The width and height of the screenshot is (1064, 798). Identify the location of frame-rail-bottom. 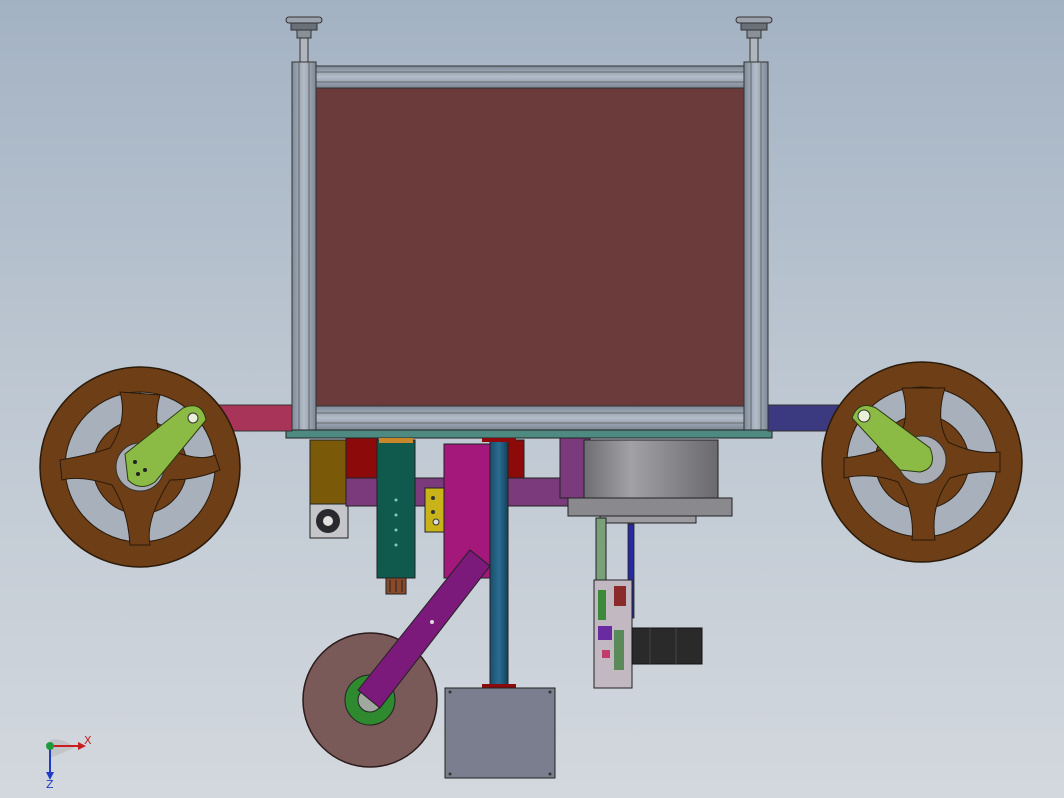
(529, 418).